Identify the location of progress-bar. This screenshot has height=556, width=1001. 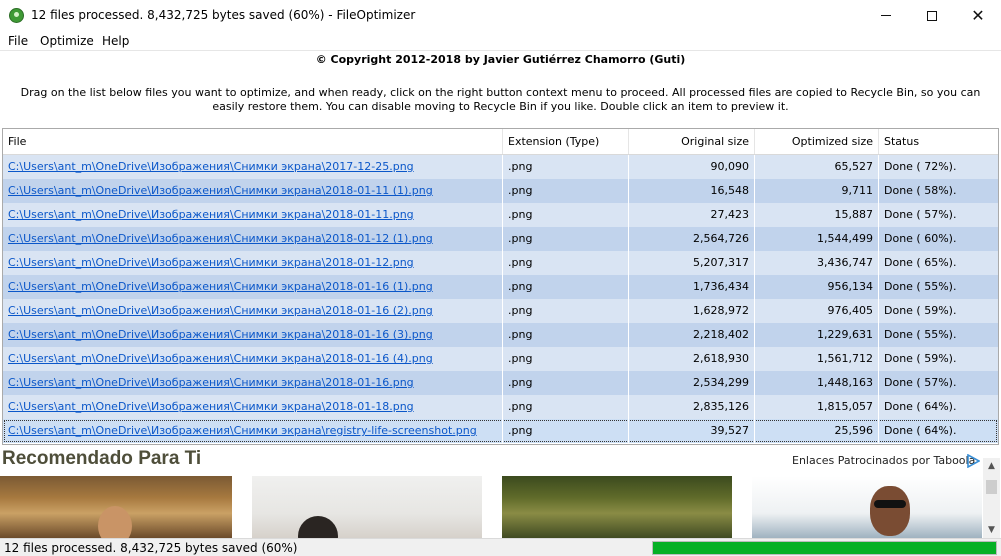
(824, 548).